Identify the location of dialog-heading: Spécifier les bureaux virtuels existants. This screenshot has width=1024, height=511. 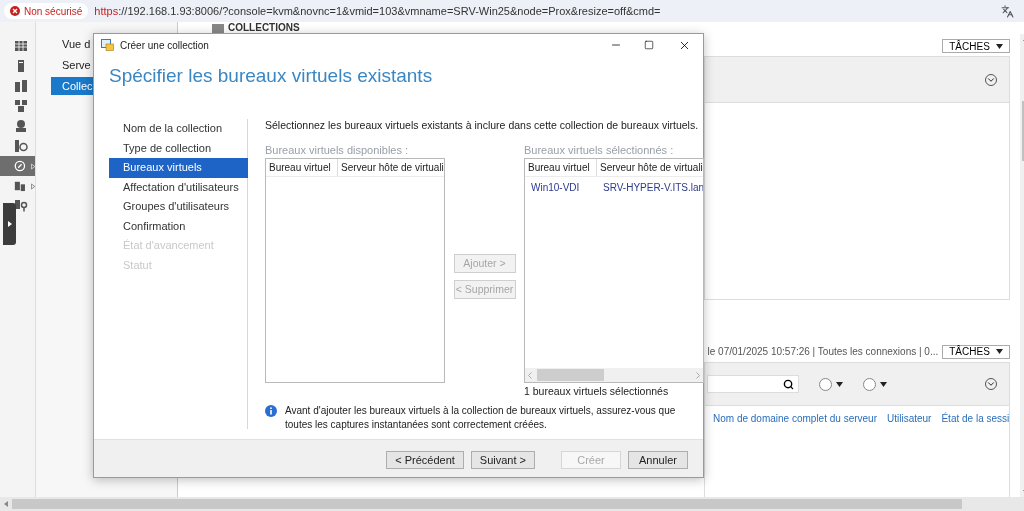
(271, 75).